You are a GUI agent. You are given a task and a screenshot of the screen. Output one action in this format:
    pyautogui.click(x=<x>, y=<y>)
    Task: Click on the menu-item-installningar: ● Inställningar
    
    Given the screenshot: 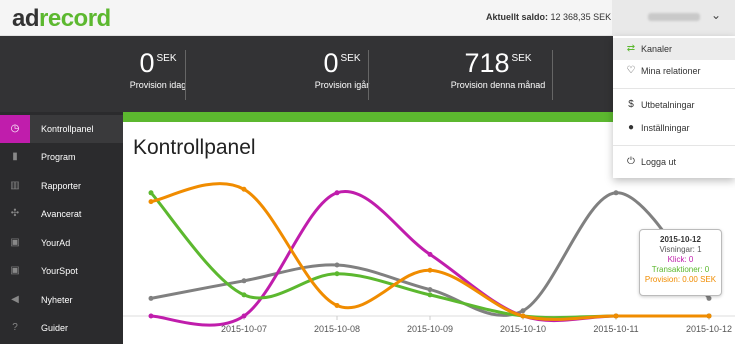 What is the action you would take?
    pyautogui.click(x=674, y=128)
    